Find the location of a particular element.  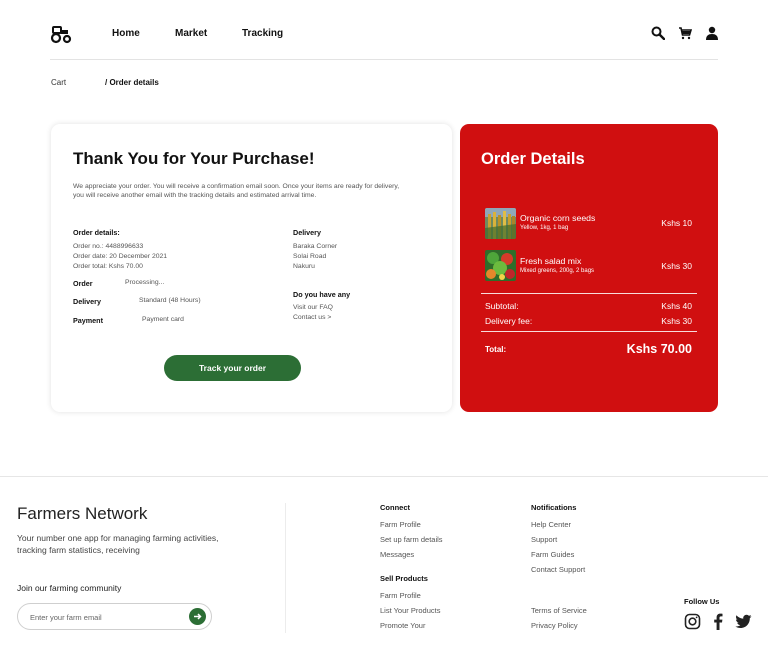

total-divider is located at coordinates (589, 331).